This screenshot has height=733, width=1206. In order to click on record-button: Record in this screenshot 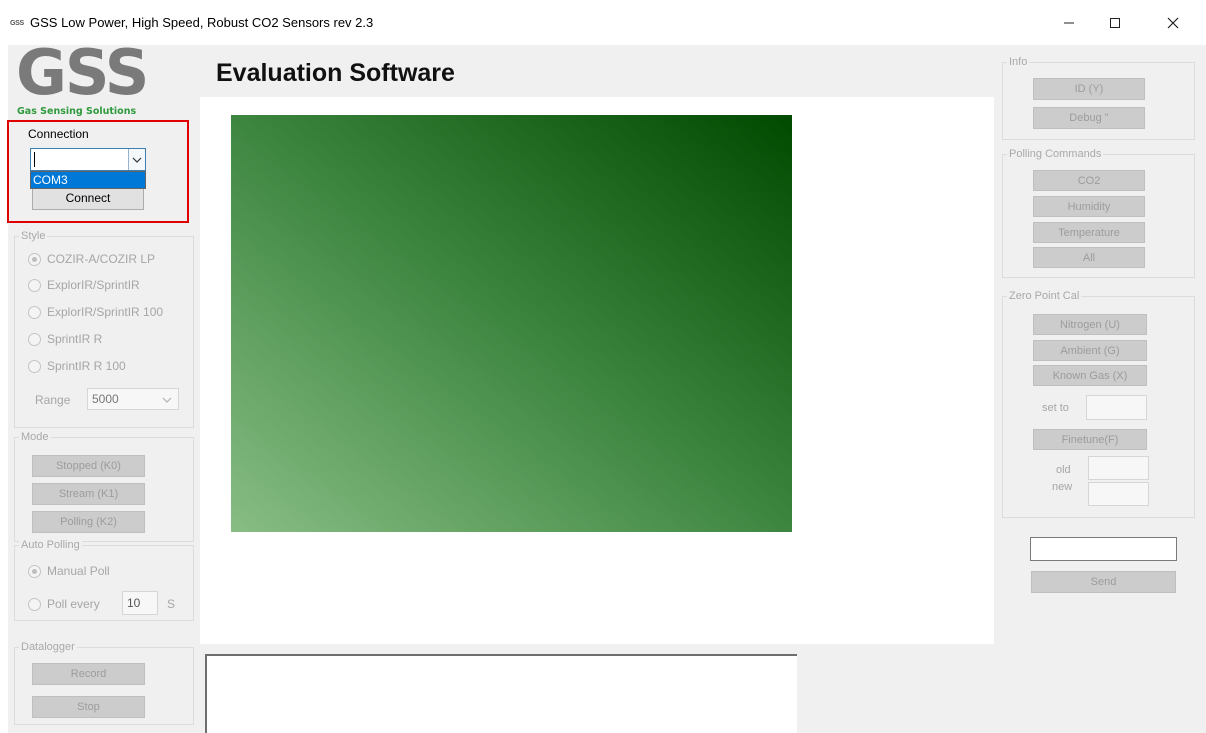, I will do `click(88, 674)`.